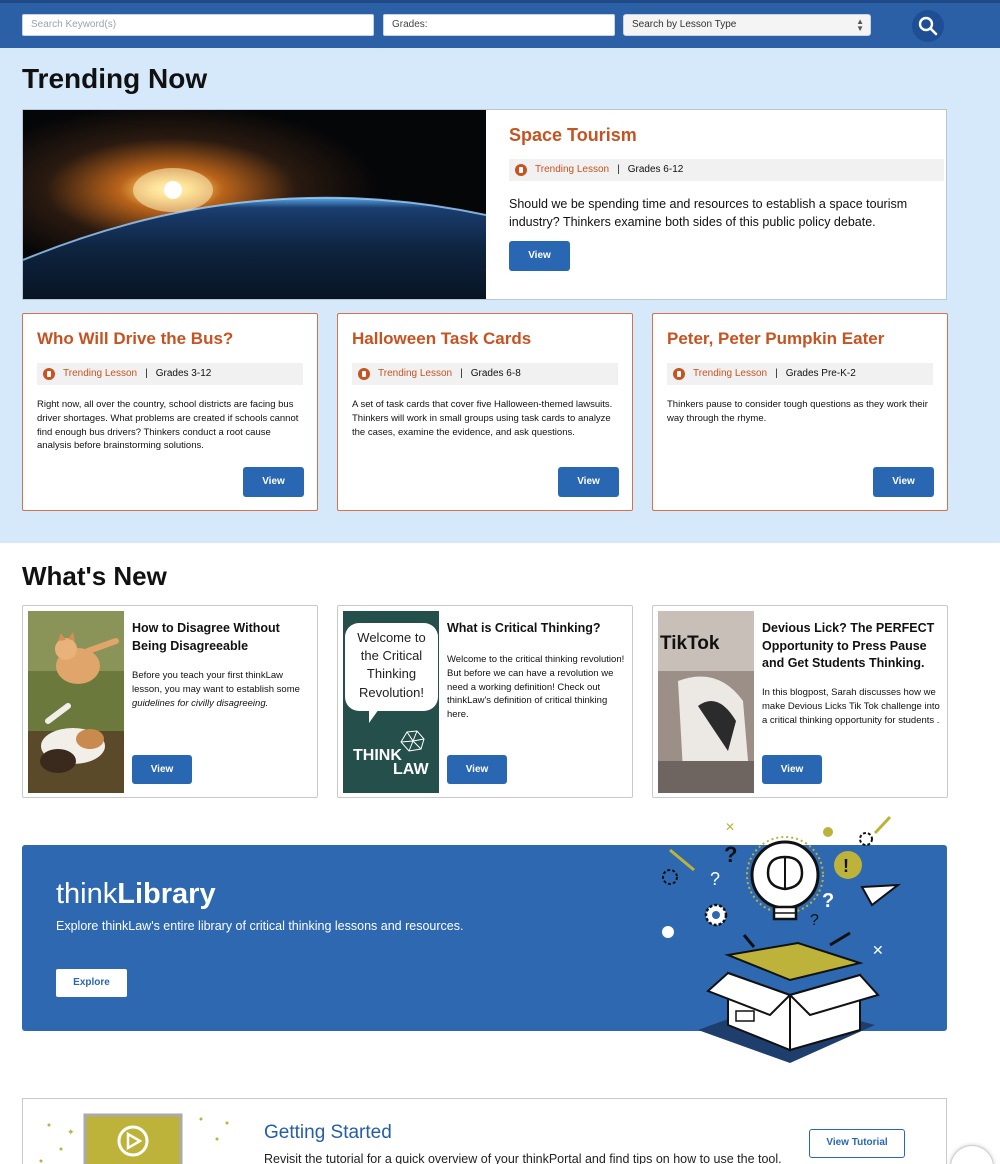  Describe the element at coordinates (134, 1138) in the screenshot. I see `video-tutorial-illustration: ✦` at that location.